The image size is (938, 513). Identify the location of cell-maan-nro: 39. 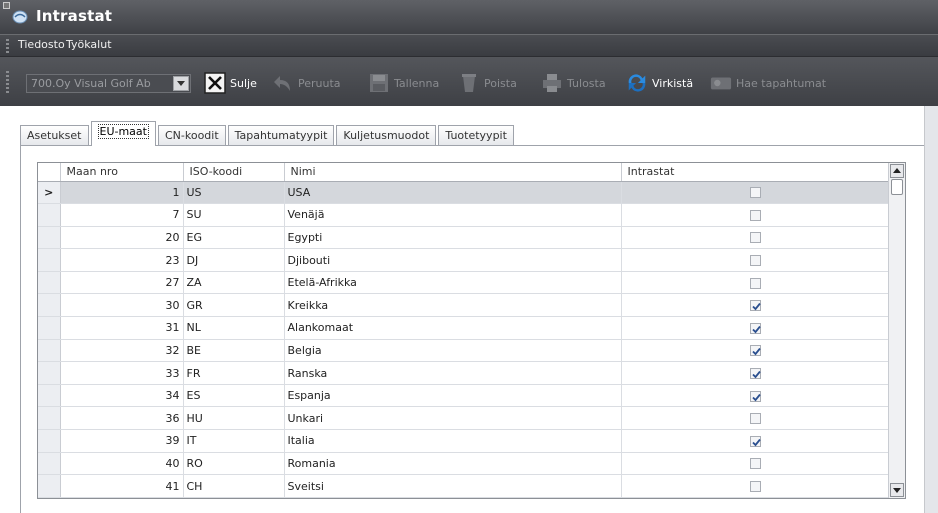
(122, 441).